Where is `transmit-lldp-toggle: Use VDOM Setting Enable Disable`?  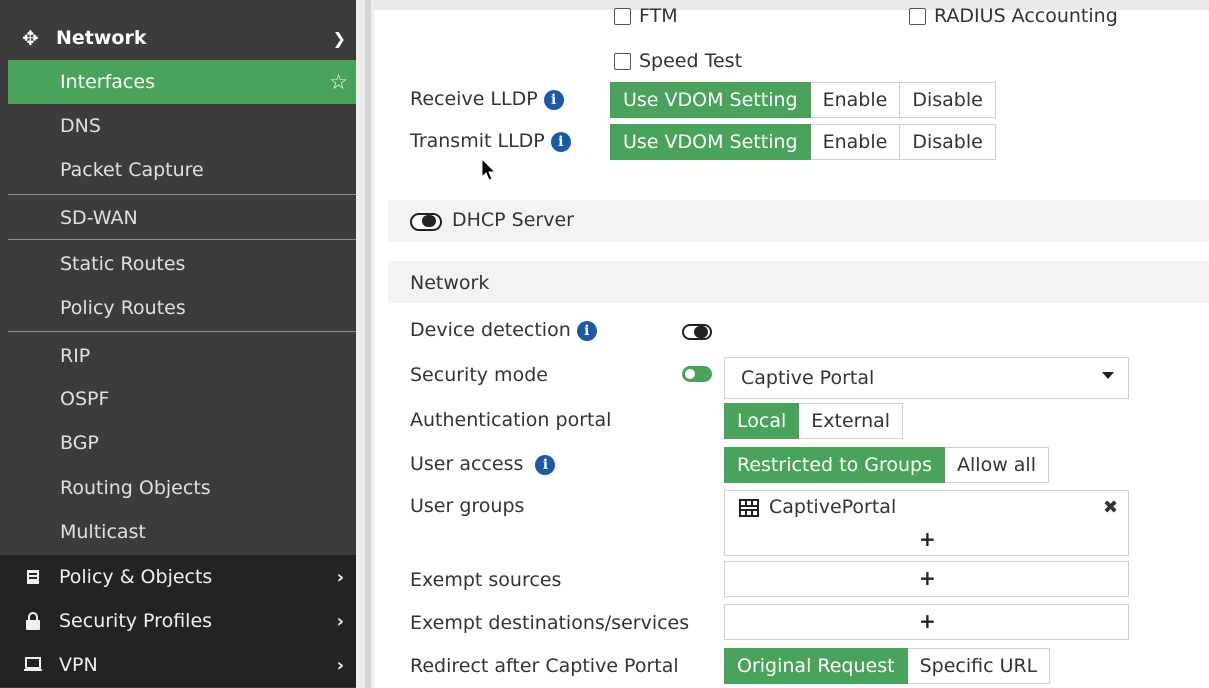
transmit-lldp-toggle: Use VDOM Setting Enable Disable is located at coordinates (803, 142).